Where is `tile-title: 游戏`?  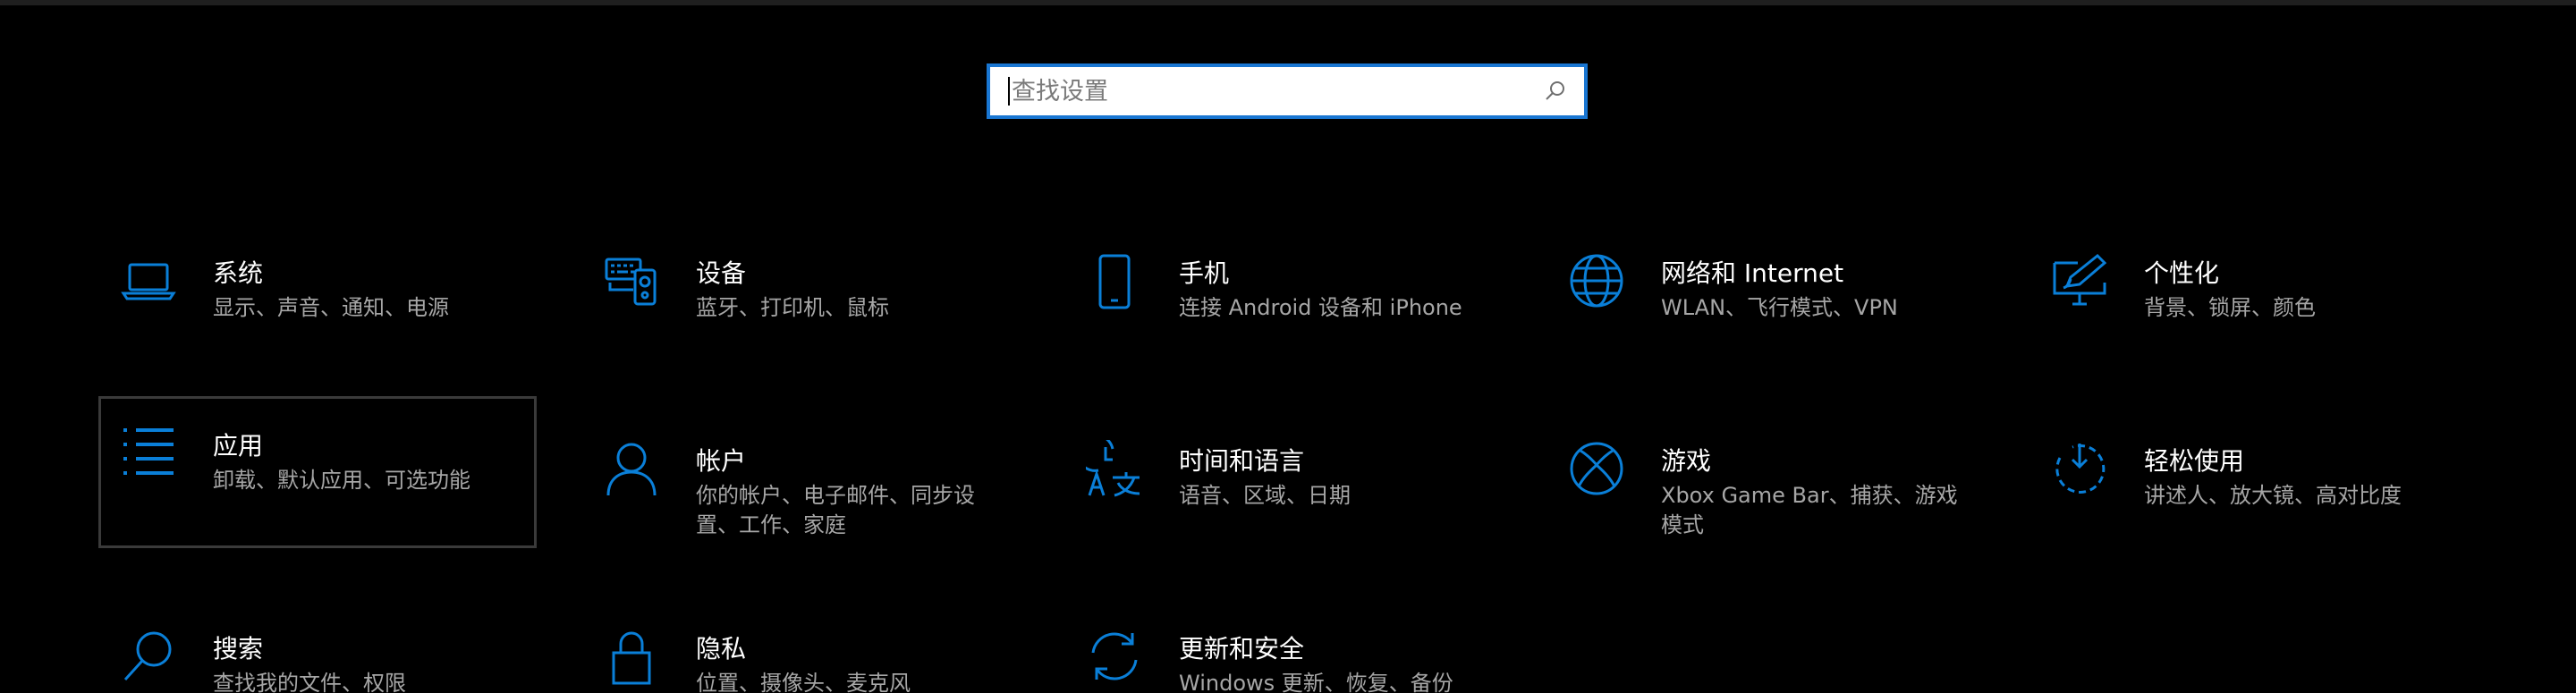
tile-title: 游戏 is located at coordinates (1686, 461).